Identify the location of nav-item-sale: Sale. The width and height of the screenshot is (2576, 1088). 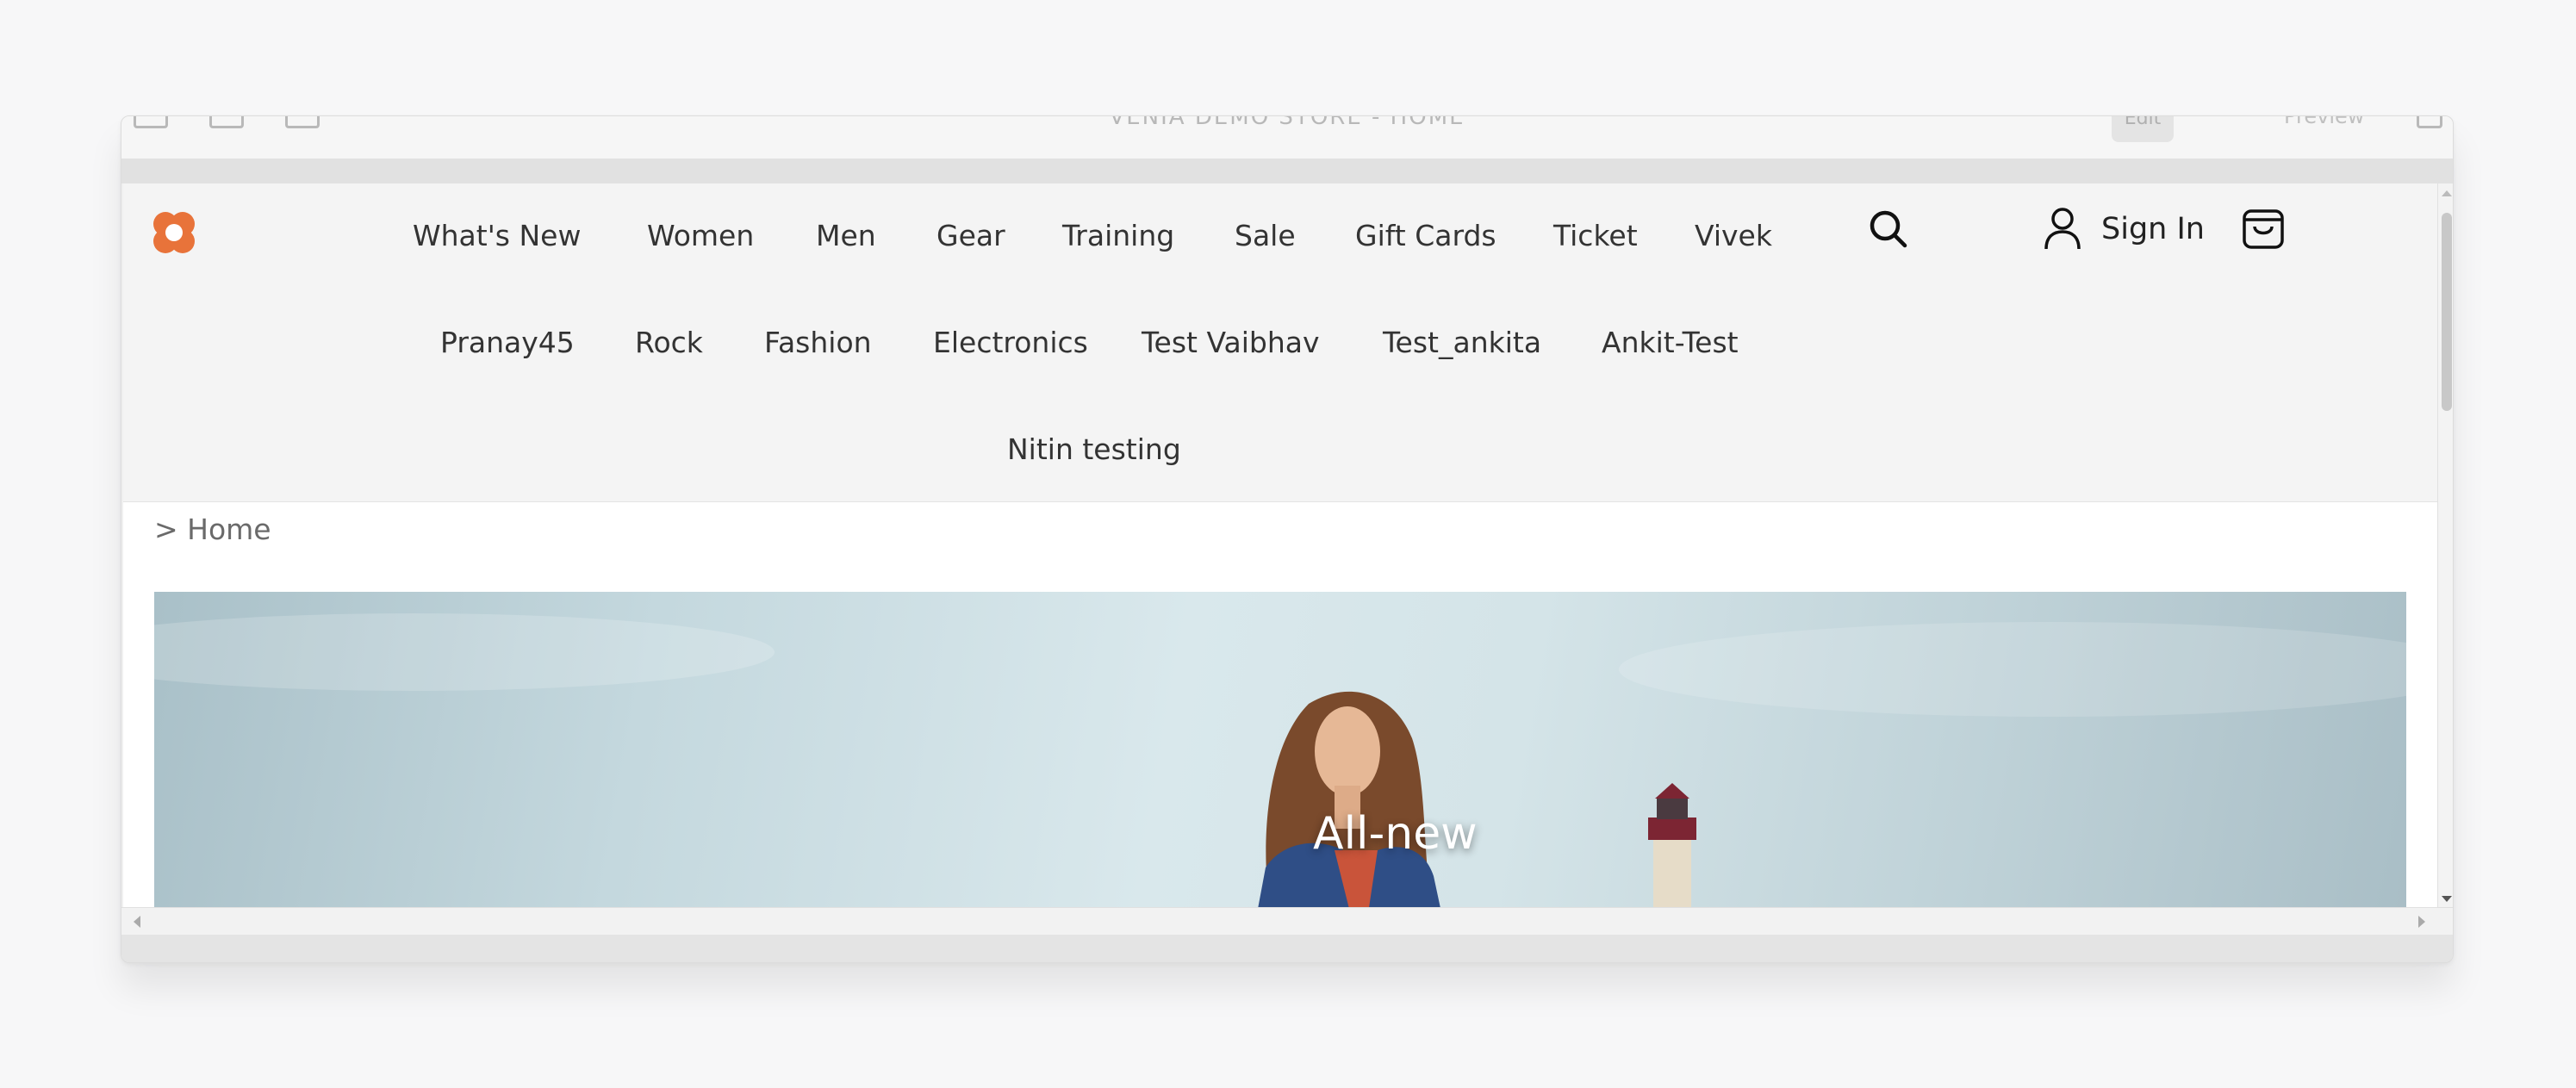
(1266, 235).